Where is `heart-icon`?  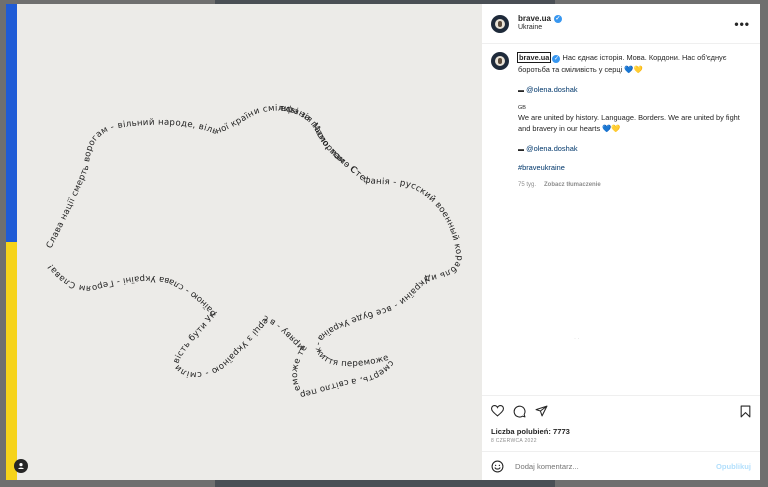
heart-icon is located at coordinates (497, 411).